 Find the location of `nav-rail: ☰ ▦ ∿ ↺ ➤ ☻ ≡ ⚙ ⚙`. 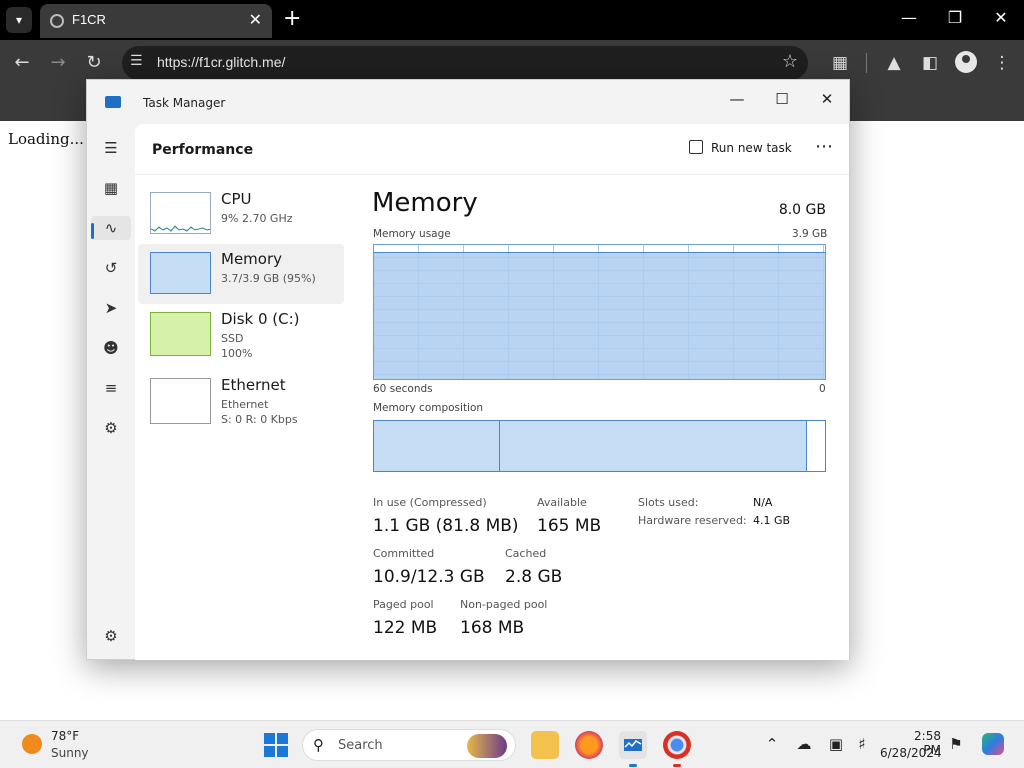

nav-rail: ☰ ▦ ∿ ↺ ➤ ☻ ≡ ⚙ ⚙ is located at coordinates (111, 392).